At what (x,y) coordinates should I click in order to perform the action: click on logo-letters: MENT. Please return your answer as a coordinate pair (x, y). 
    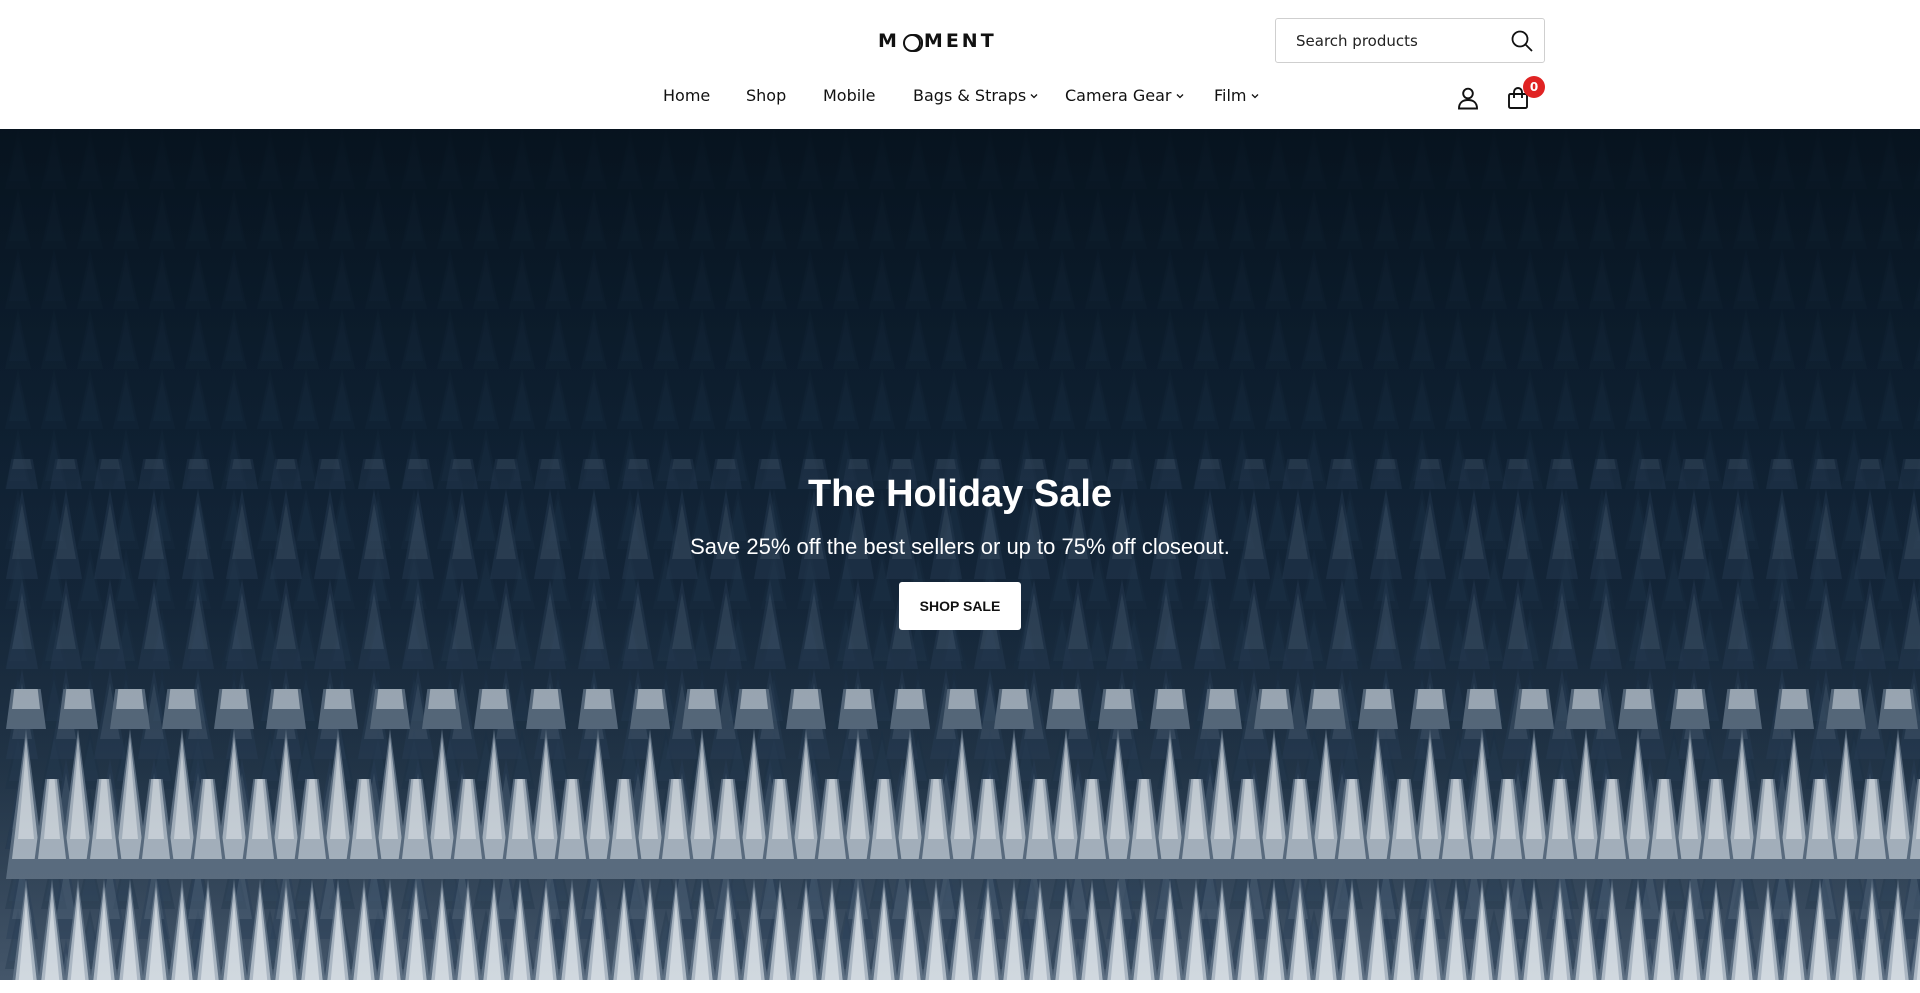
    Looking at the image, I should click on (960, 41).